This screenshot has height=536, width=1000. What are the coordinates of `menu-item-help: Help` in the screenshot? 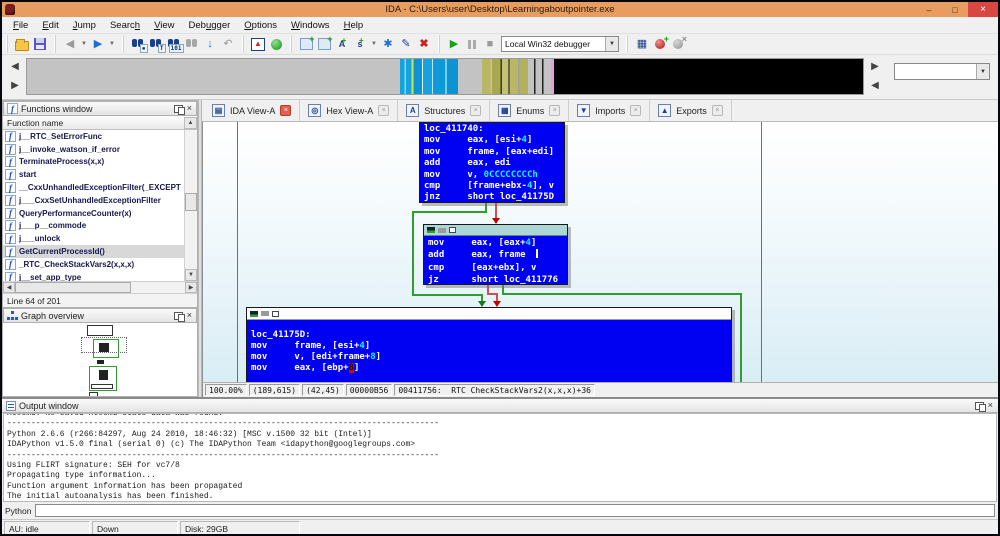 It's located at (354, 25).